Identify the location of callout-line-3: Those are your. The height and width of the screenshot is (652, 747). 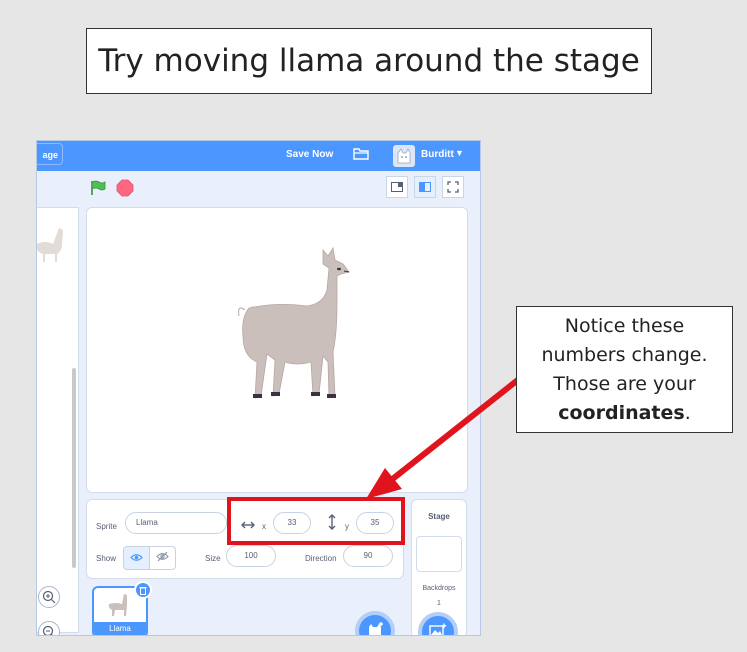
(624, 383).